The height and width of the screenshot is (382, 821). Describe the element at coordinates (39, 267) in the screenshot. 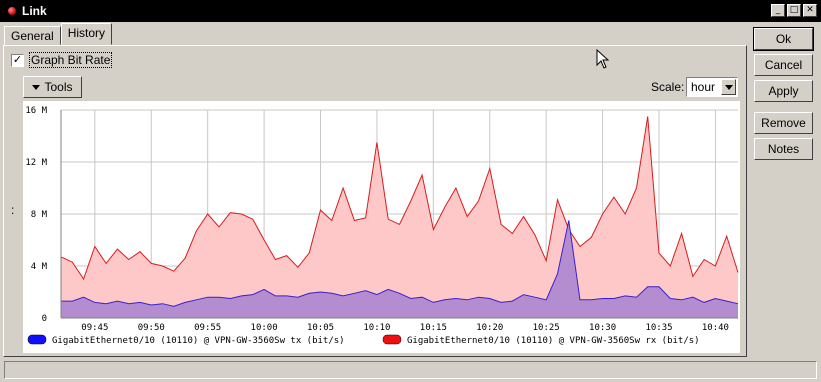

I see `y-tick-label: 4 M` at that location.